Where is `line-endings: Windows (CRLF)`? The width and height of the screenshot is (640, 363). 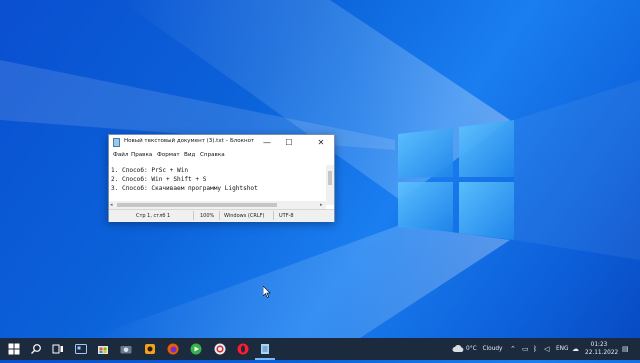
line-endings: Windows (CRLF) is located at coordinates (244, 216).